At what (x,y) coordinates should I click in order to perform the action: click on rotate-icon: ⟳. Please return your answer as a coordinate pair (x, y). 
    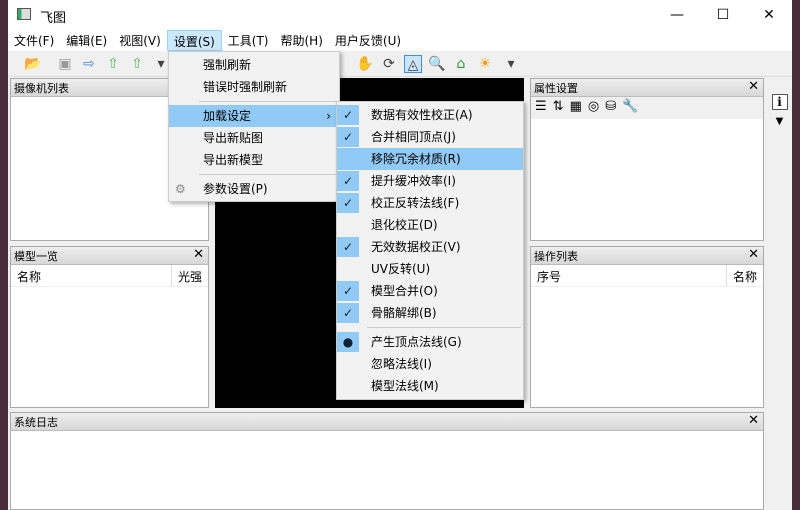
    Looking at the image, I should click on (389, 64).